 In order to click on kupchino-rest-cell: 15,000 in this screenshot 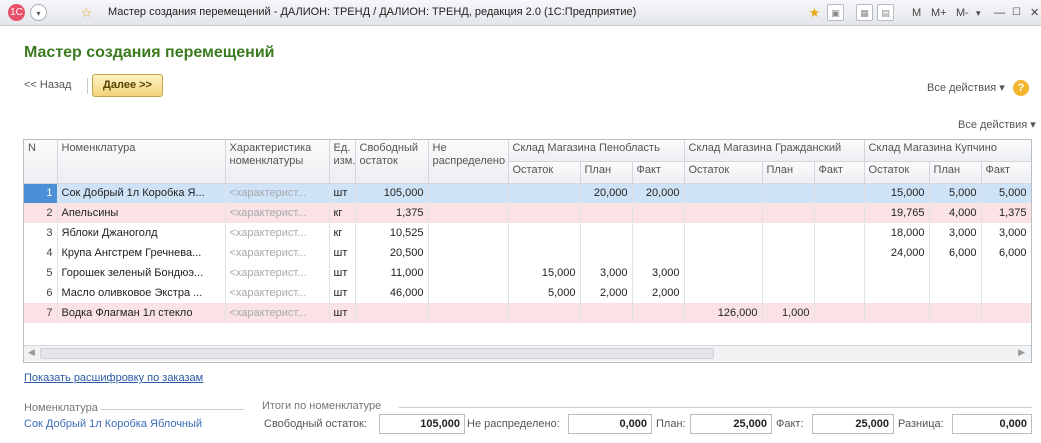, I will do `click(897, 193)`.